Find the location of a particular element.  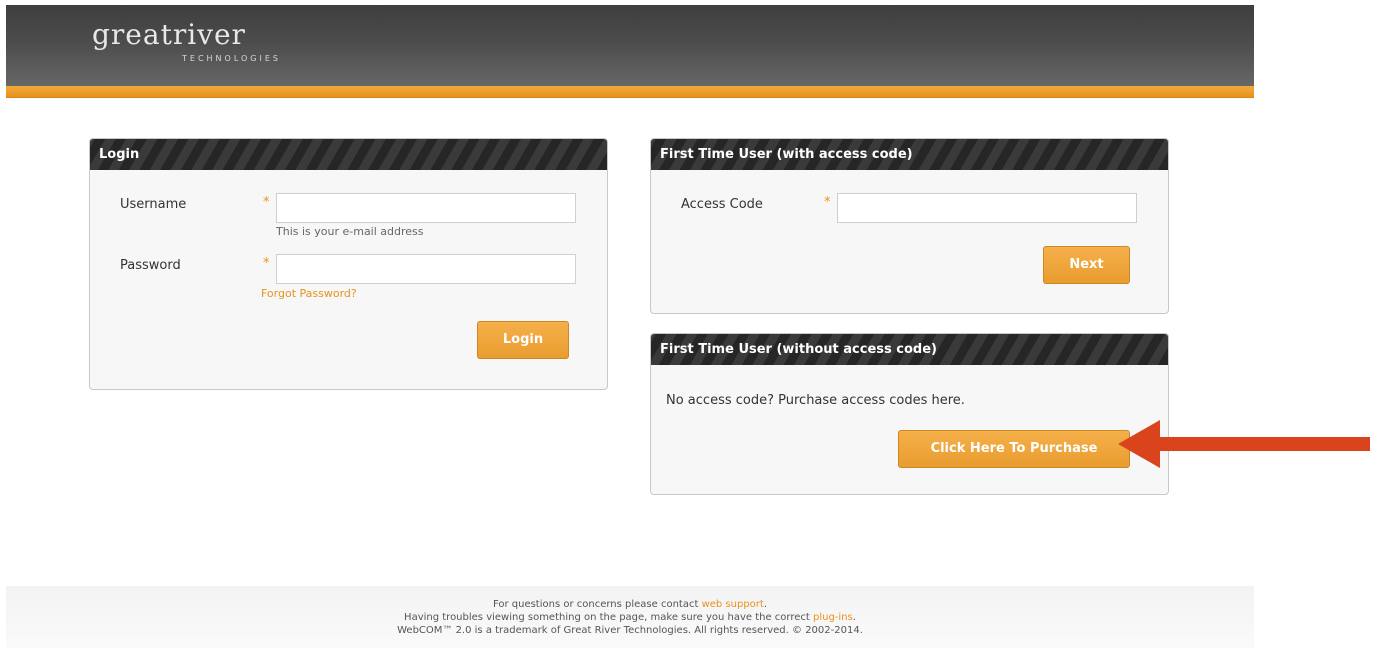

forgot-password-link: Forgot Password? is located at coordinates (309, 293).